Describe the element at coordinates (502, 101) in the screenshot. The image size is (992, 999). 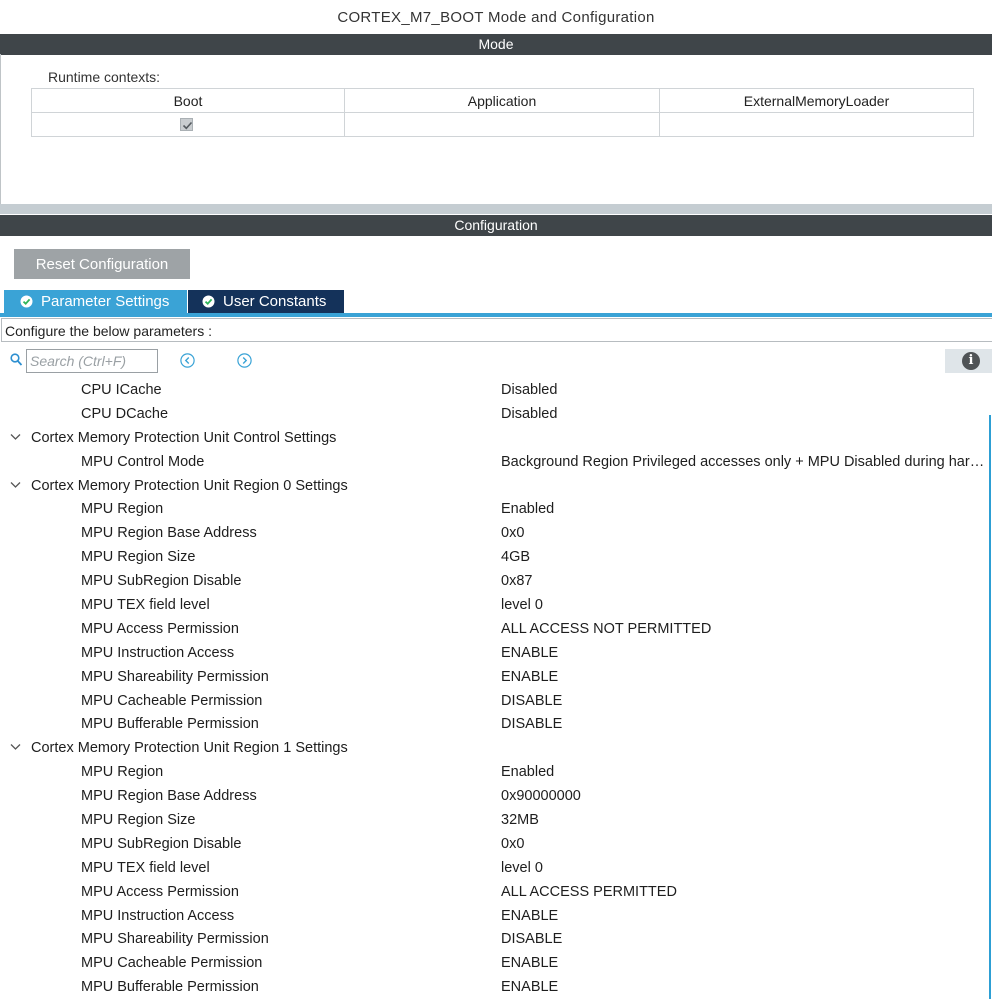
I see `application-column-header: Application` at that location.